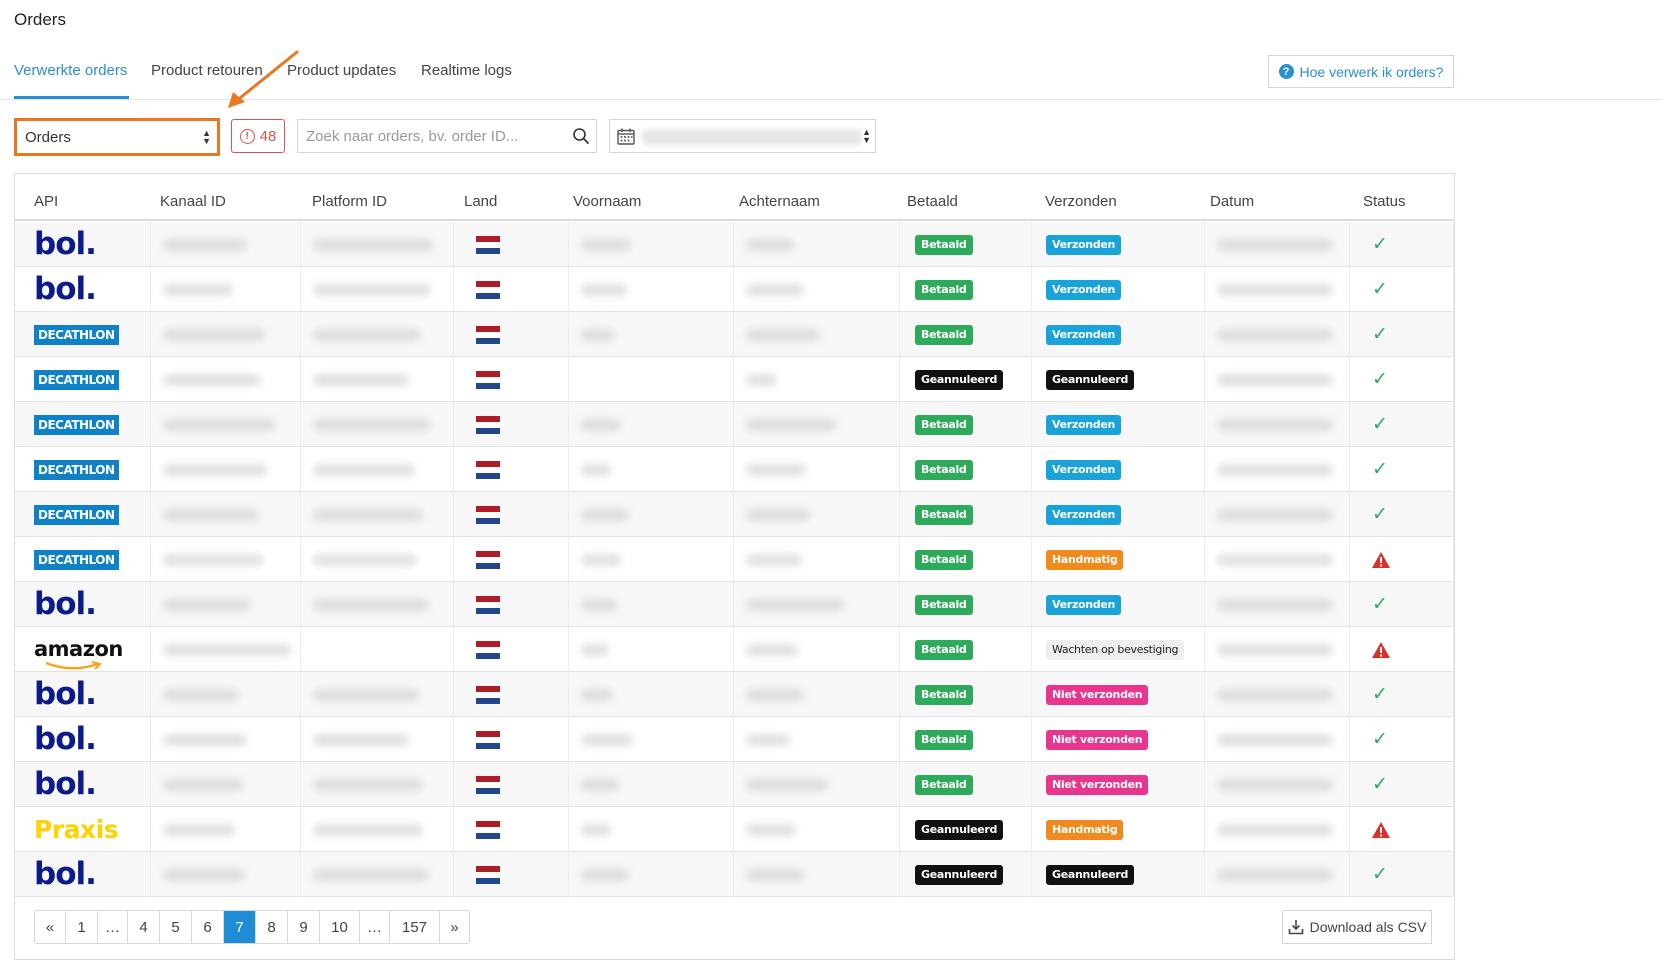 The image size is (1661, 970). I want to click on help-button: ? Hoe verwerk ik orders?, so click(1361, 71).